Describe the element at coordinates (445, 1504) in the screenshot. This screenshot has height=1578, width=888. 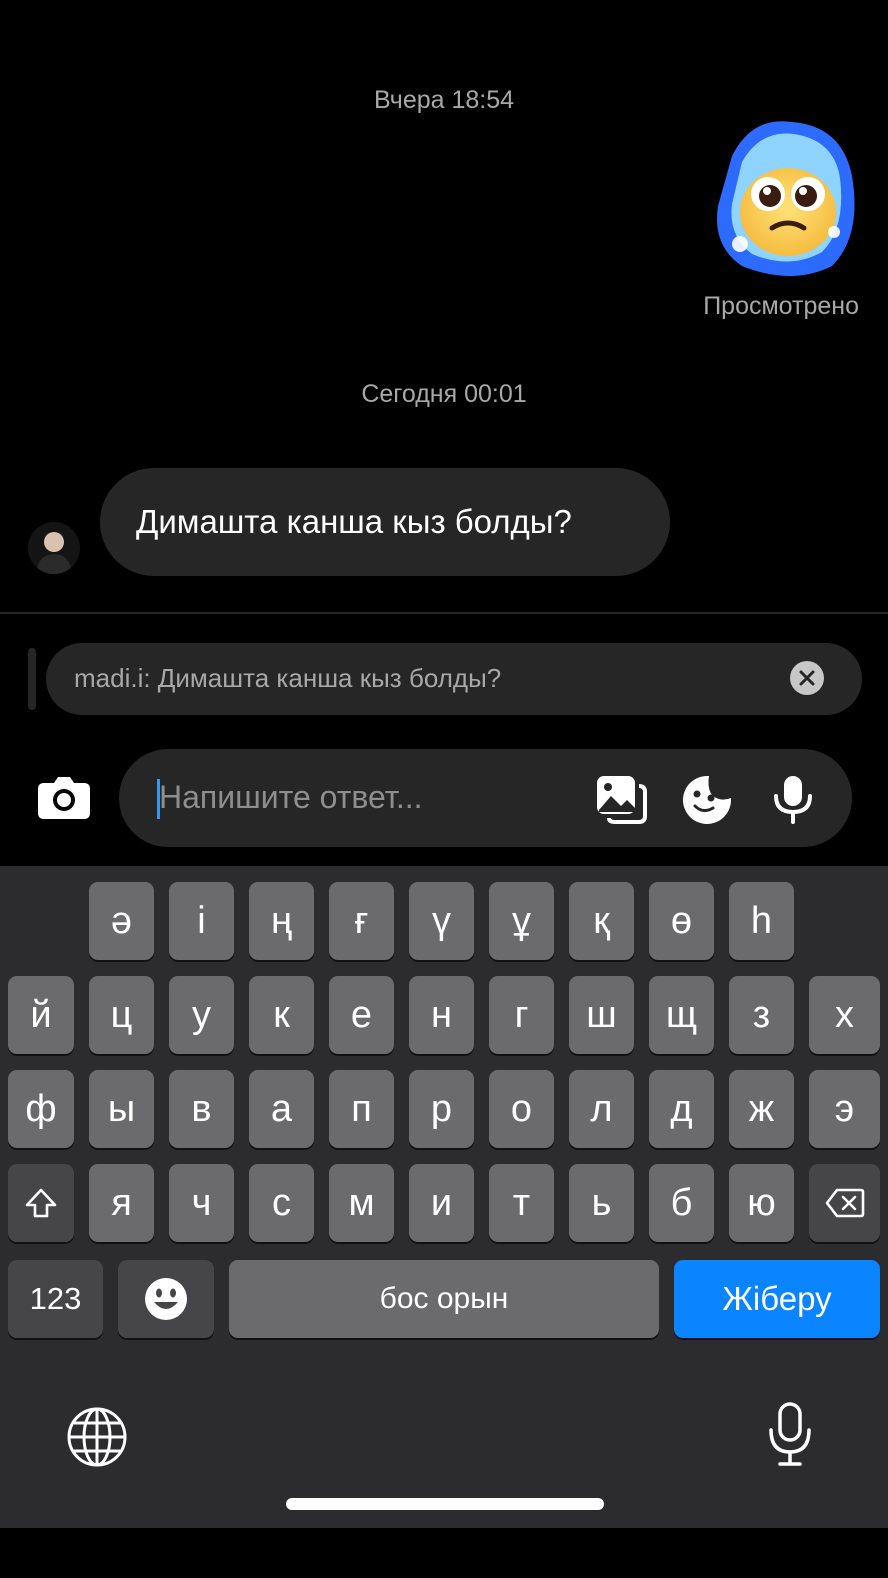
I see `home-indicator` at that location.